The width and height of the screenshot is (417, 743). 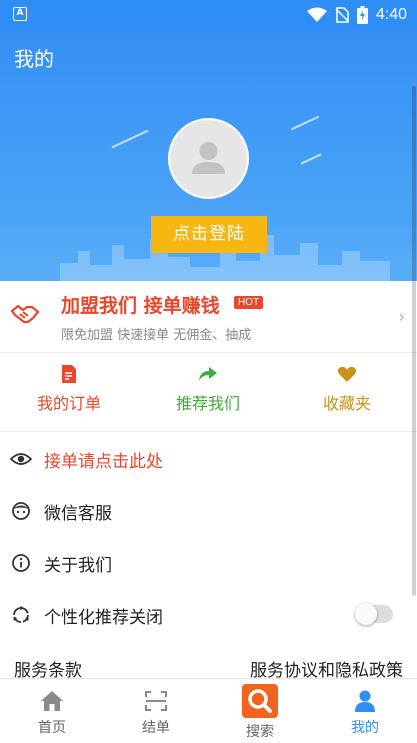 What do you see at coordinates (21, 563) in the screenshot?
I see `info-icon` at bounding box center [21, 563].